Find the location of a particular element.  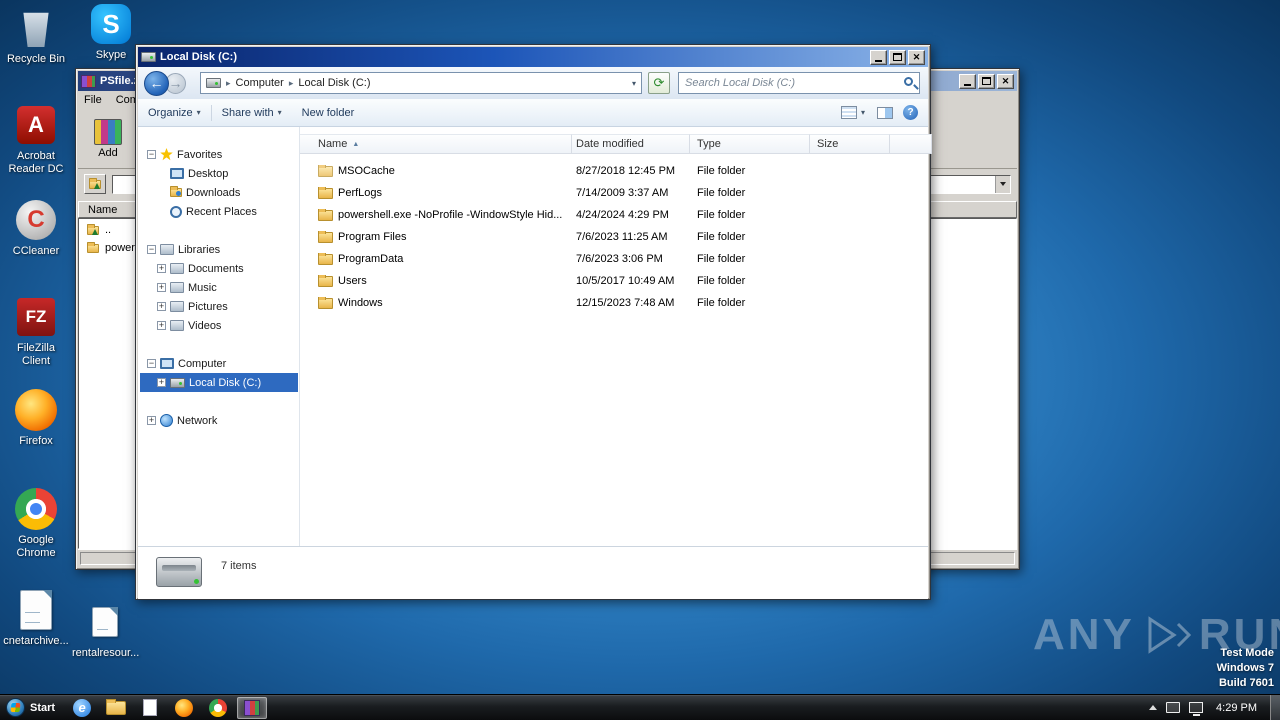

start-button: Start is located at coordinates (31, 707).